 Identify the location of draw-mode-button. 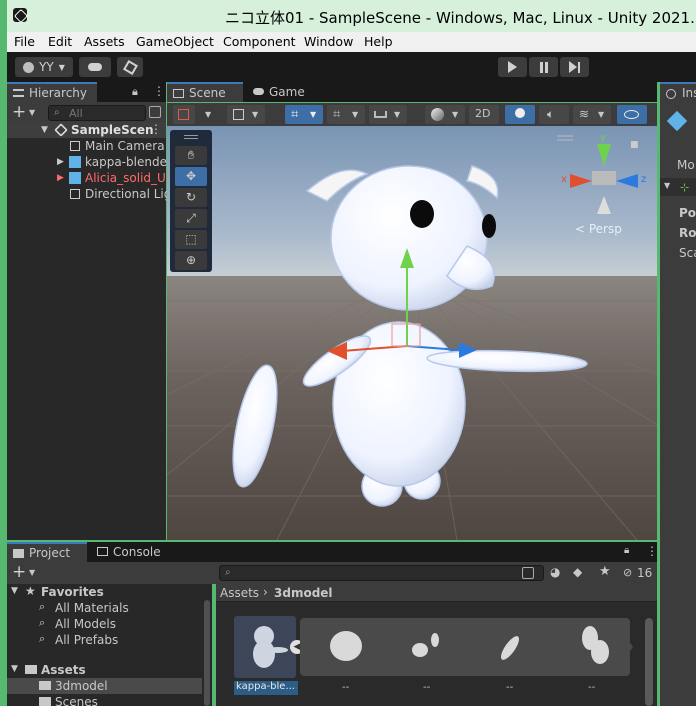
(184, 114).